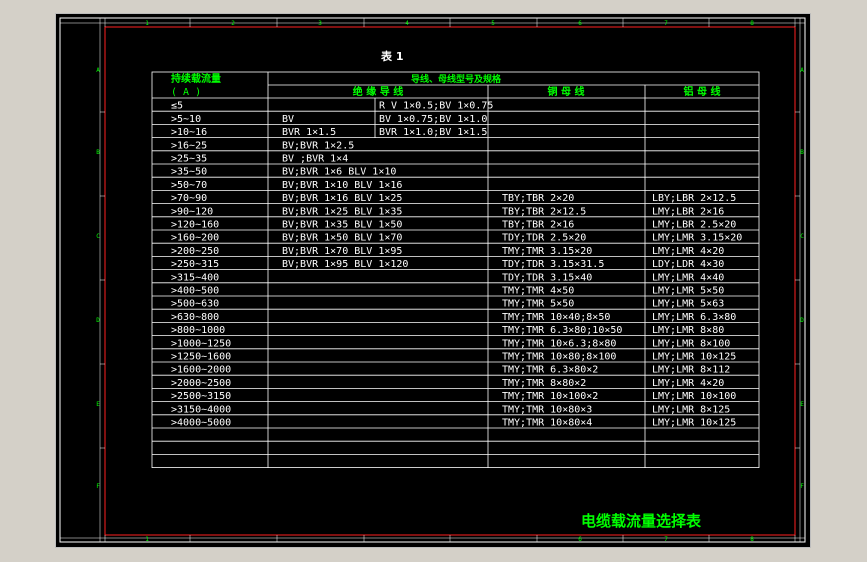 This screenshot has height=562, width=867. Describe the element at coordinates (688, 330) in the screenshot. I see `cell-aluminum: LMY;LMR 8×80` at that location.